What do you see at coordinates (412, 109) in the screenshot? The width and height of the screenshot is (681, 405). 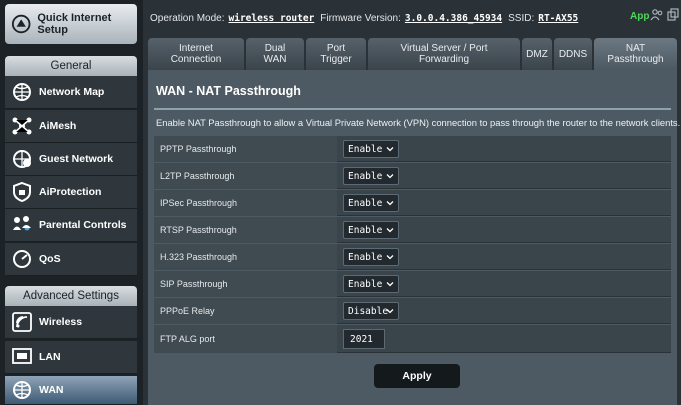 I see `title-divider` at bounding box center [412, 109].